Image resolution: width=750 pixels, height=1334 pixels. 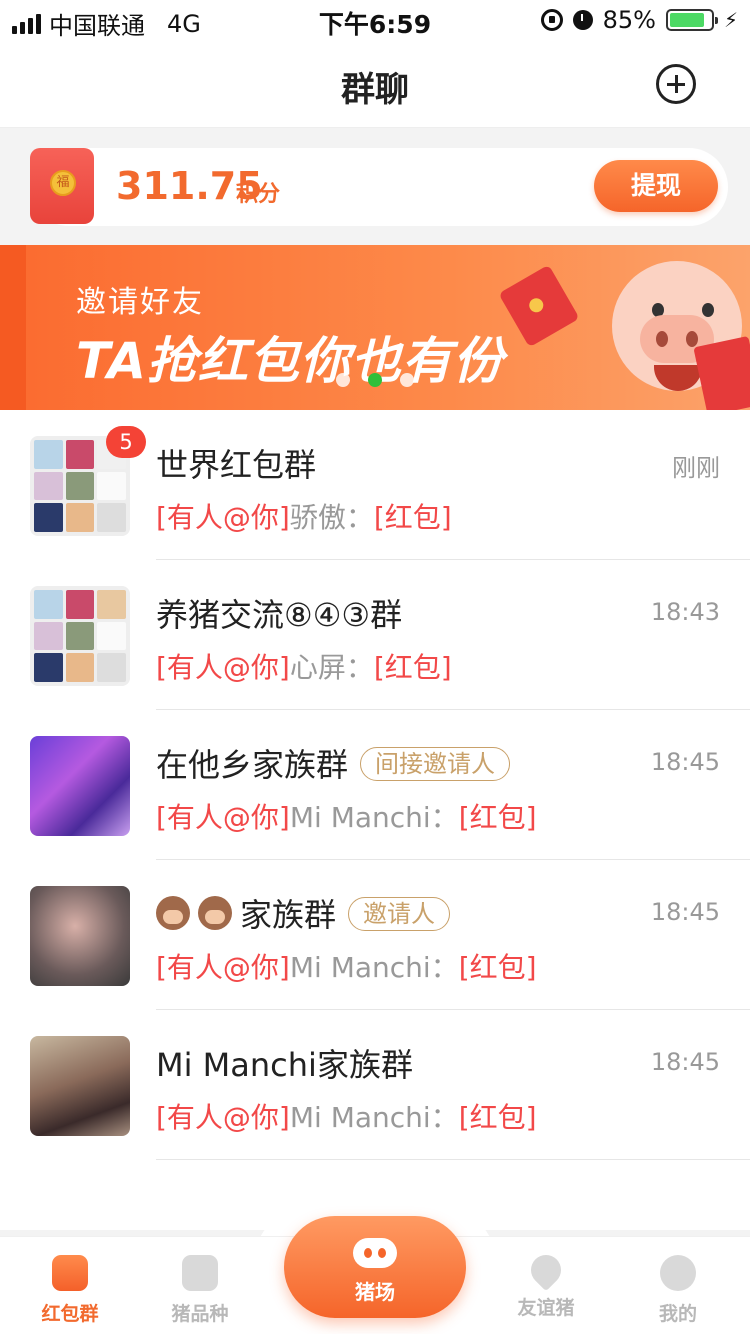 I want to click on banner-subtitle: 邀请好友, so click(x=140, y=302).